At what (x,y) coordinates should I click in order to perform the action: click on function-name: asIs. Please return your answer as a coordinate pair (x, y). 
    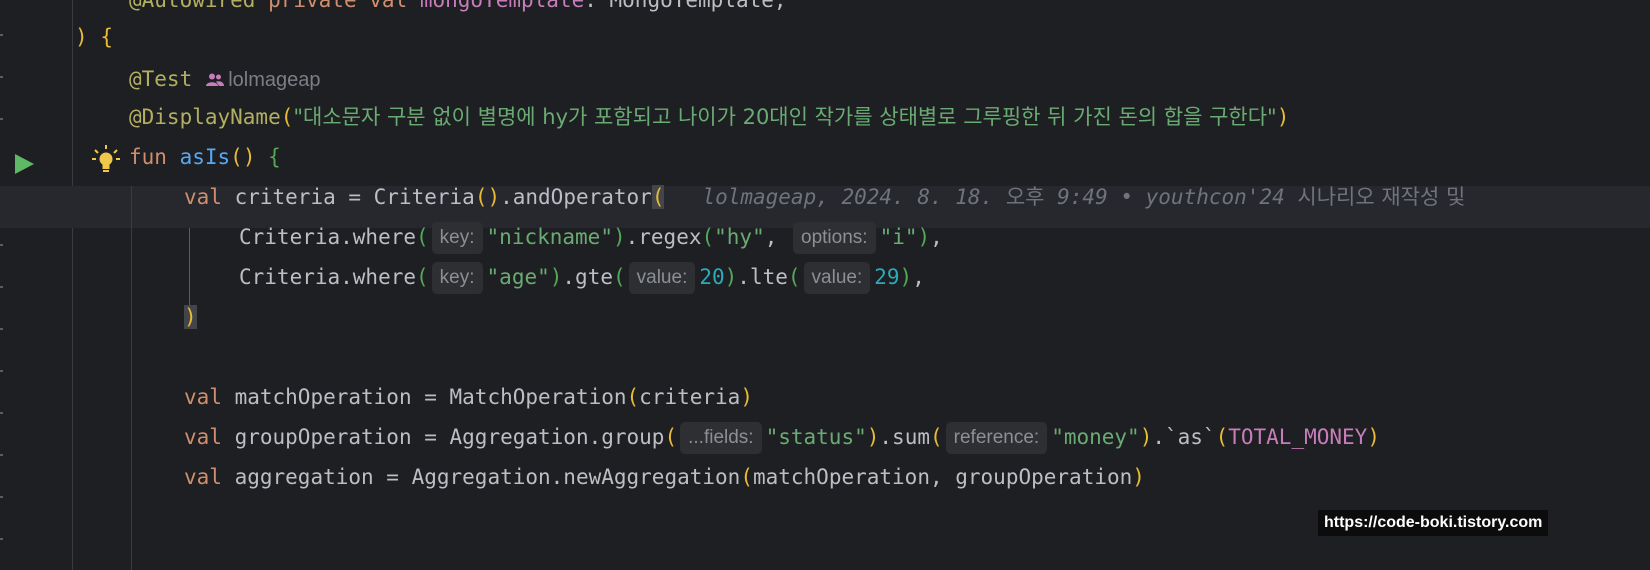
    Looking at the image, I should click on (205, 157).